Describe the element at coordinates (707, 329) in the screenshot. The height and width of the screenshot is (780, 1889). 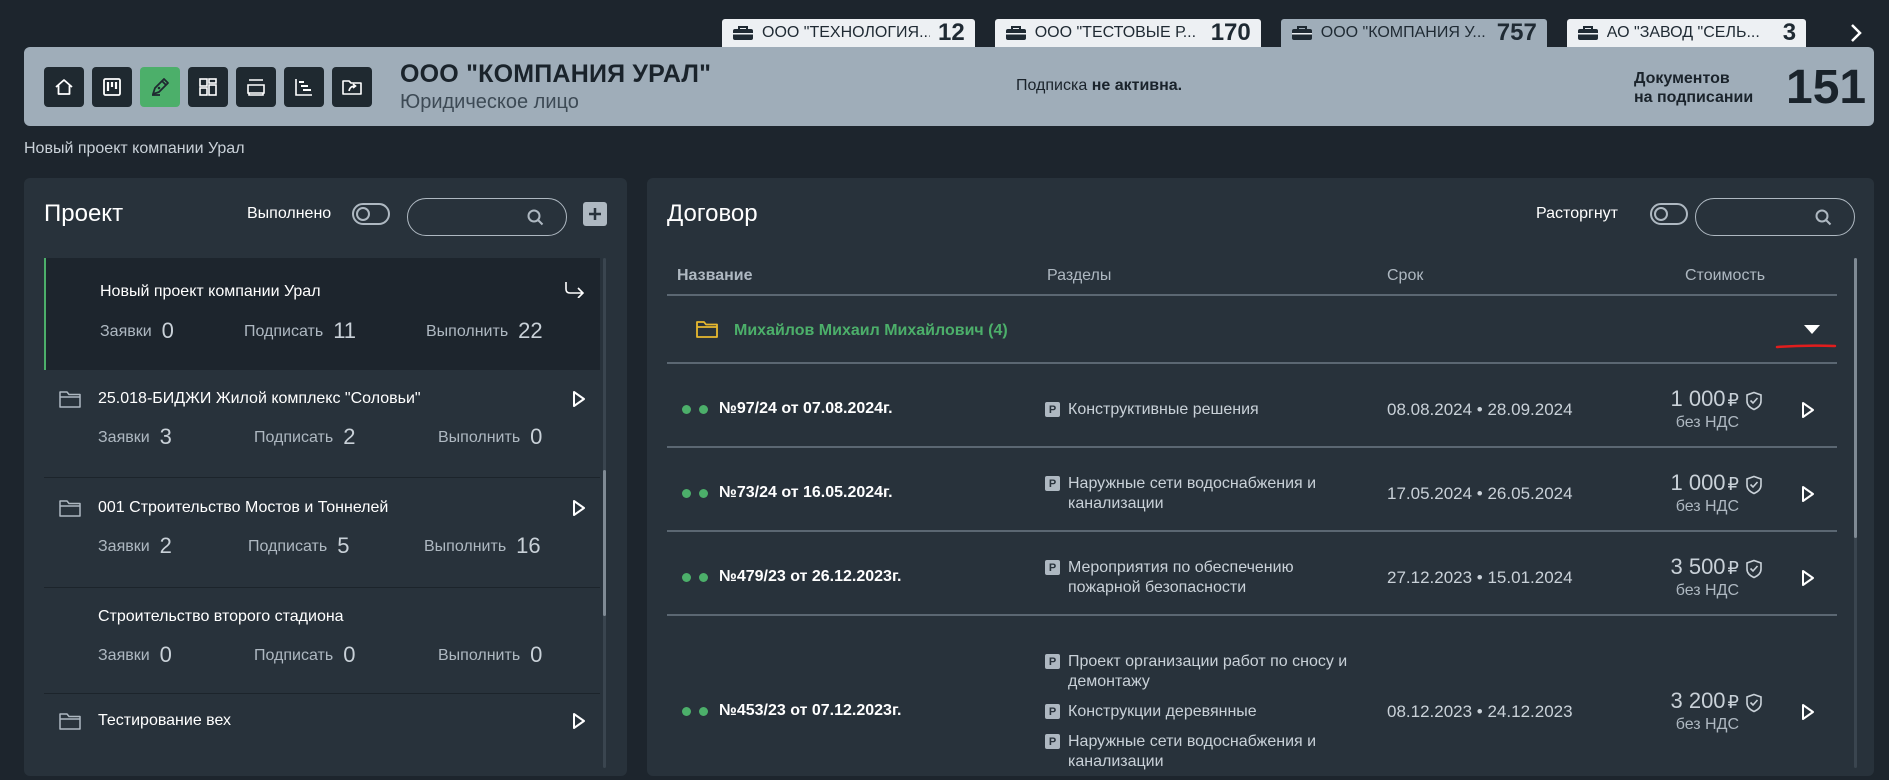
I see `folder-icon` at that location.